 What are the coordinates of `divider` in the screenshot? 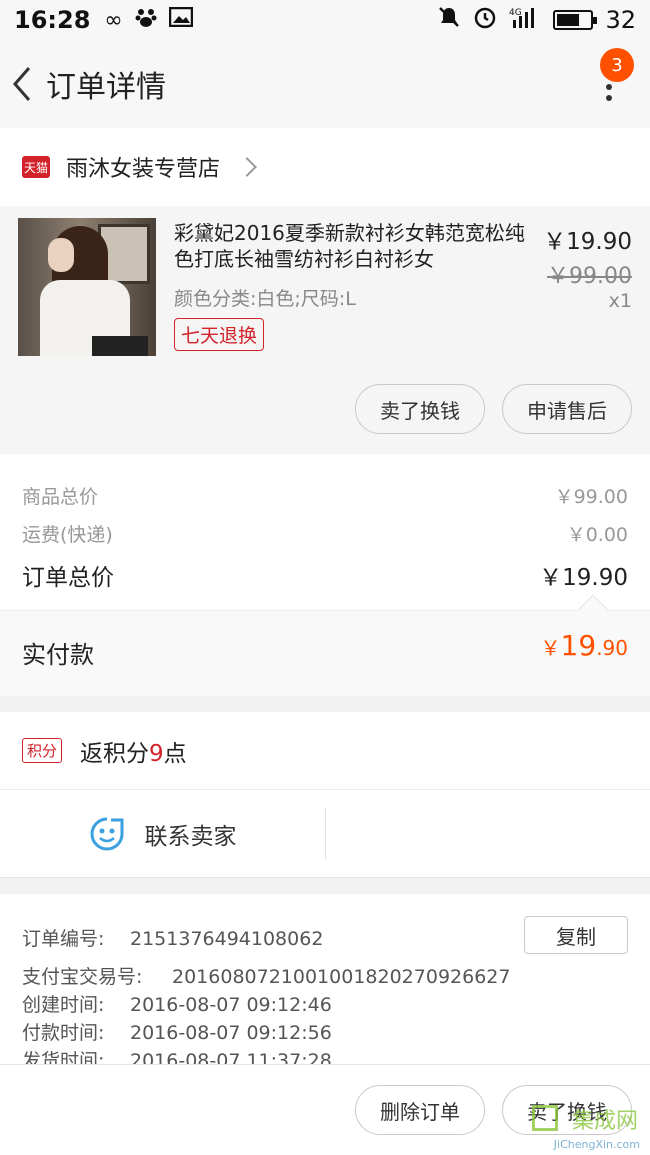 It's located at (325, 834).